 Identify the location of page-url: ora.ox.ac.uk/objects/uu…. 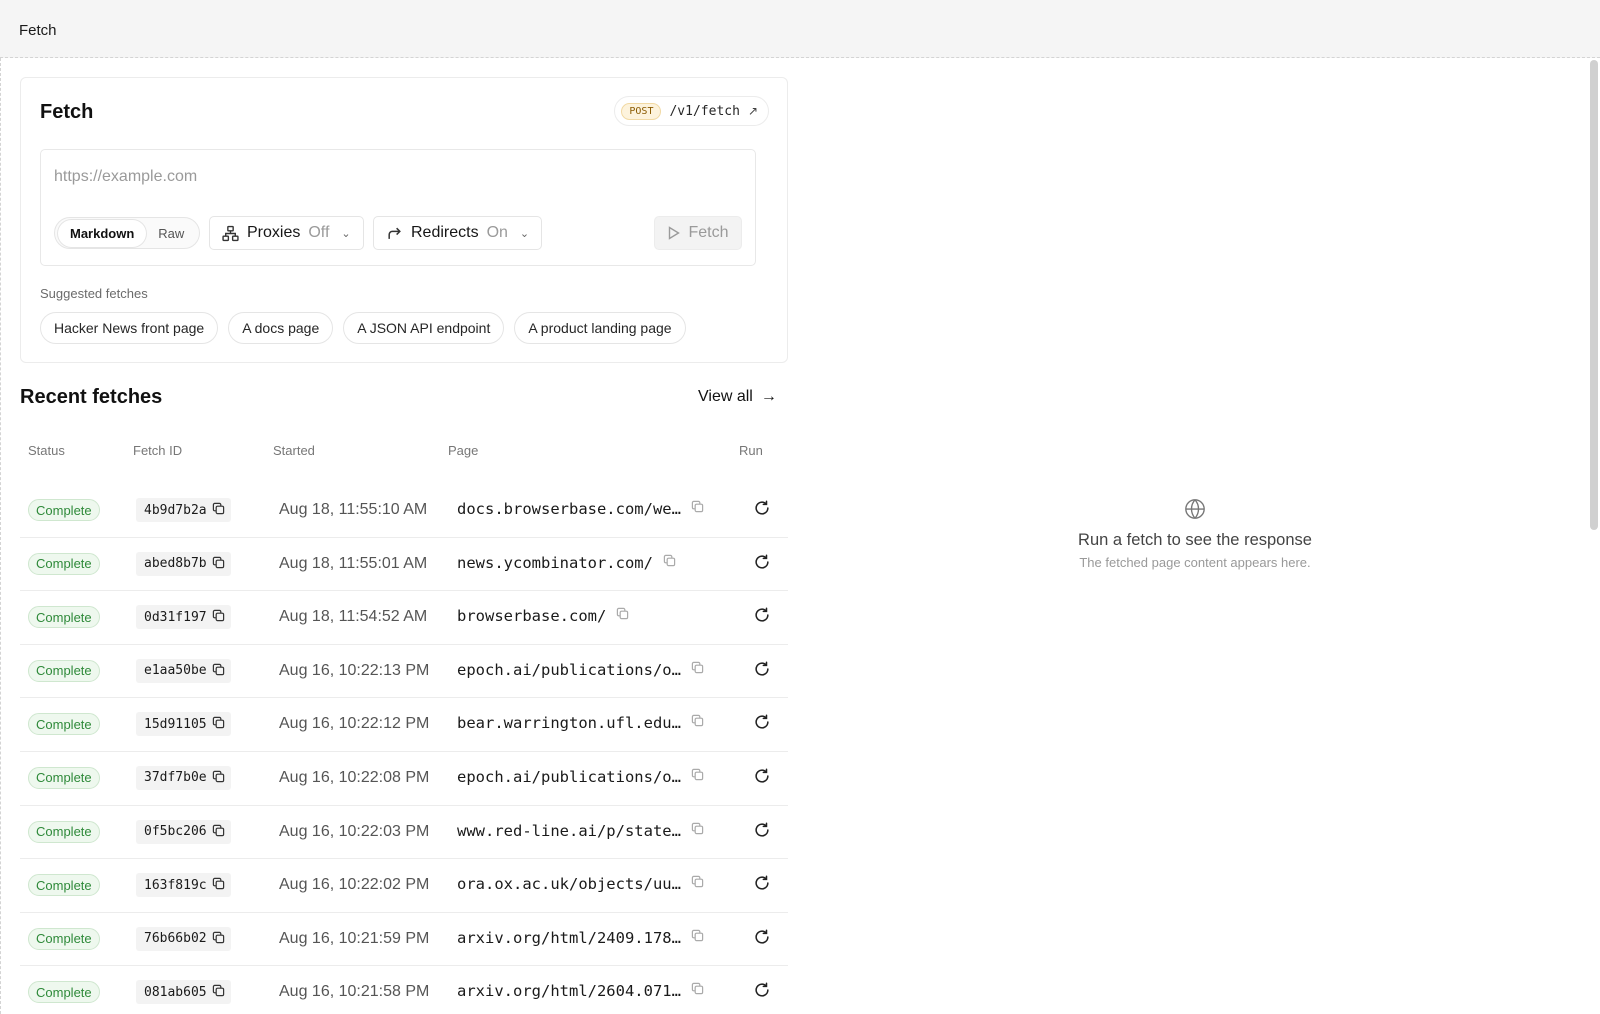
(569, 884).